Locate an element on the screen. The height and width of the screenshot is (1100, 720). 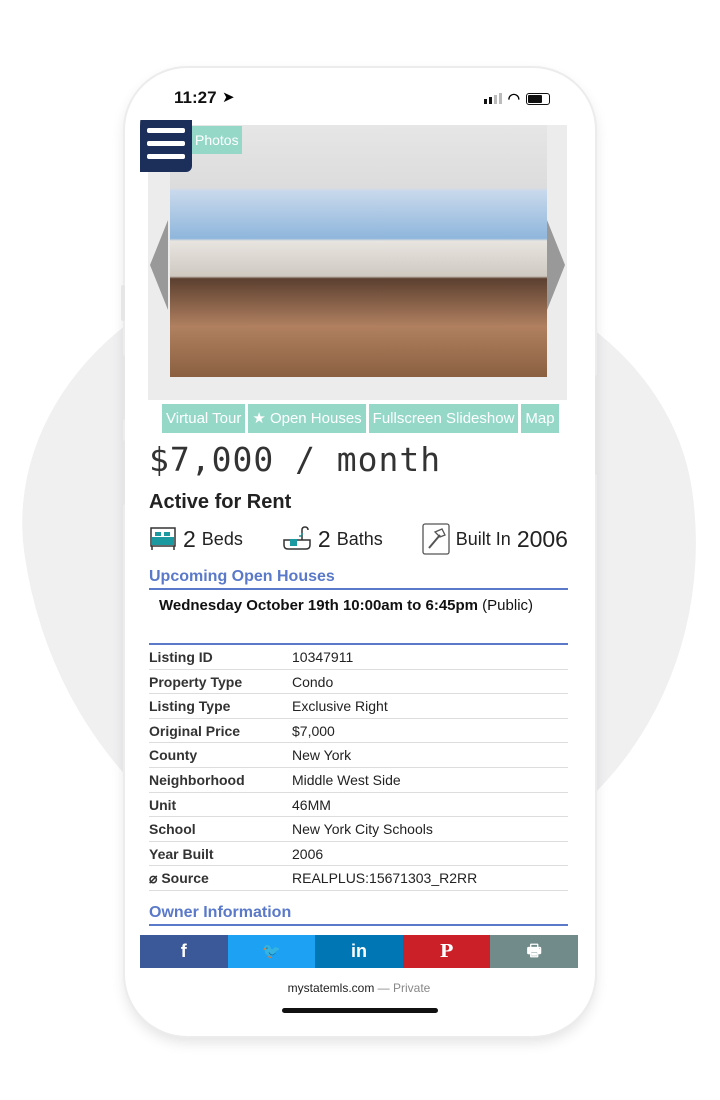
hammer-icon is located at coordinates (436, 539).